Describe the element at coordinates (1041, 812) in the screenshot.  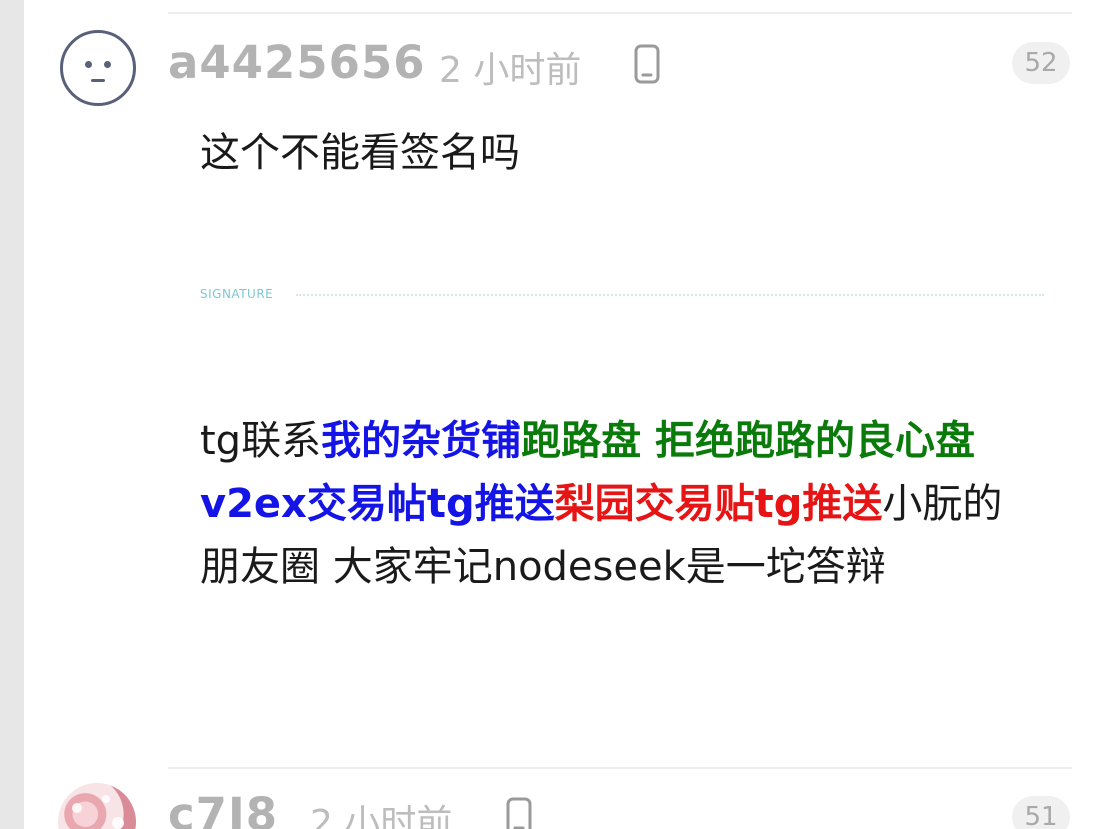
I see `floor-number-badge: 51` at that location.